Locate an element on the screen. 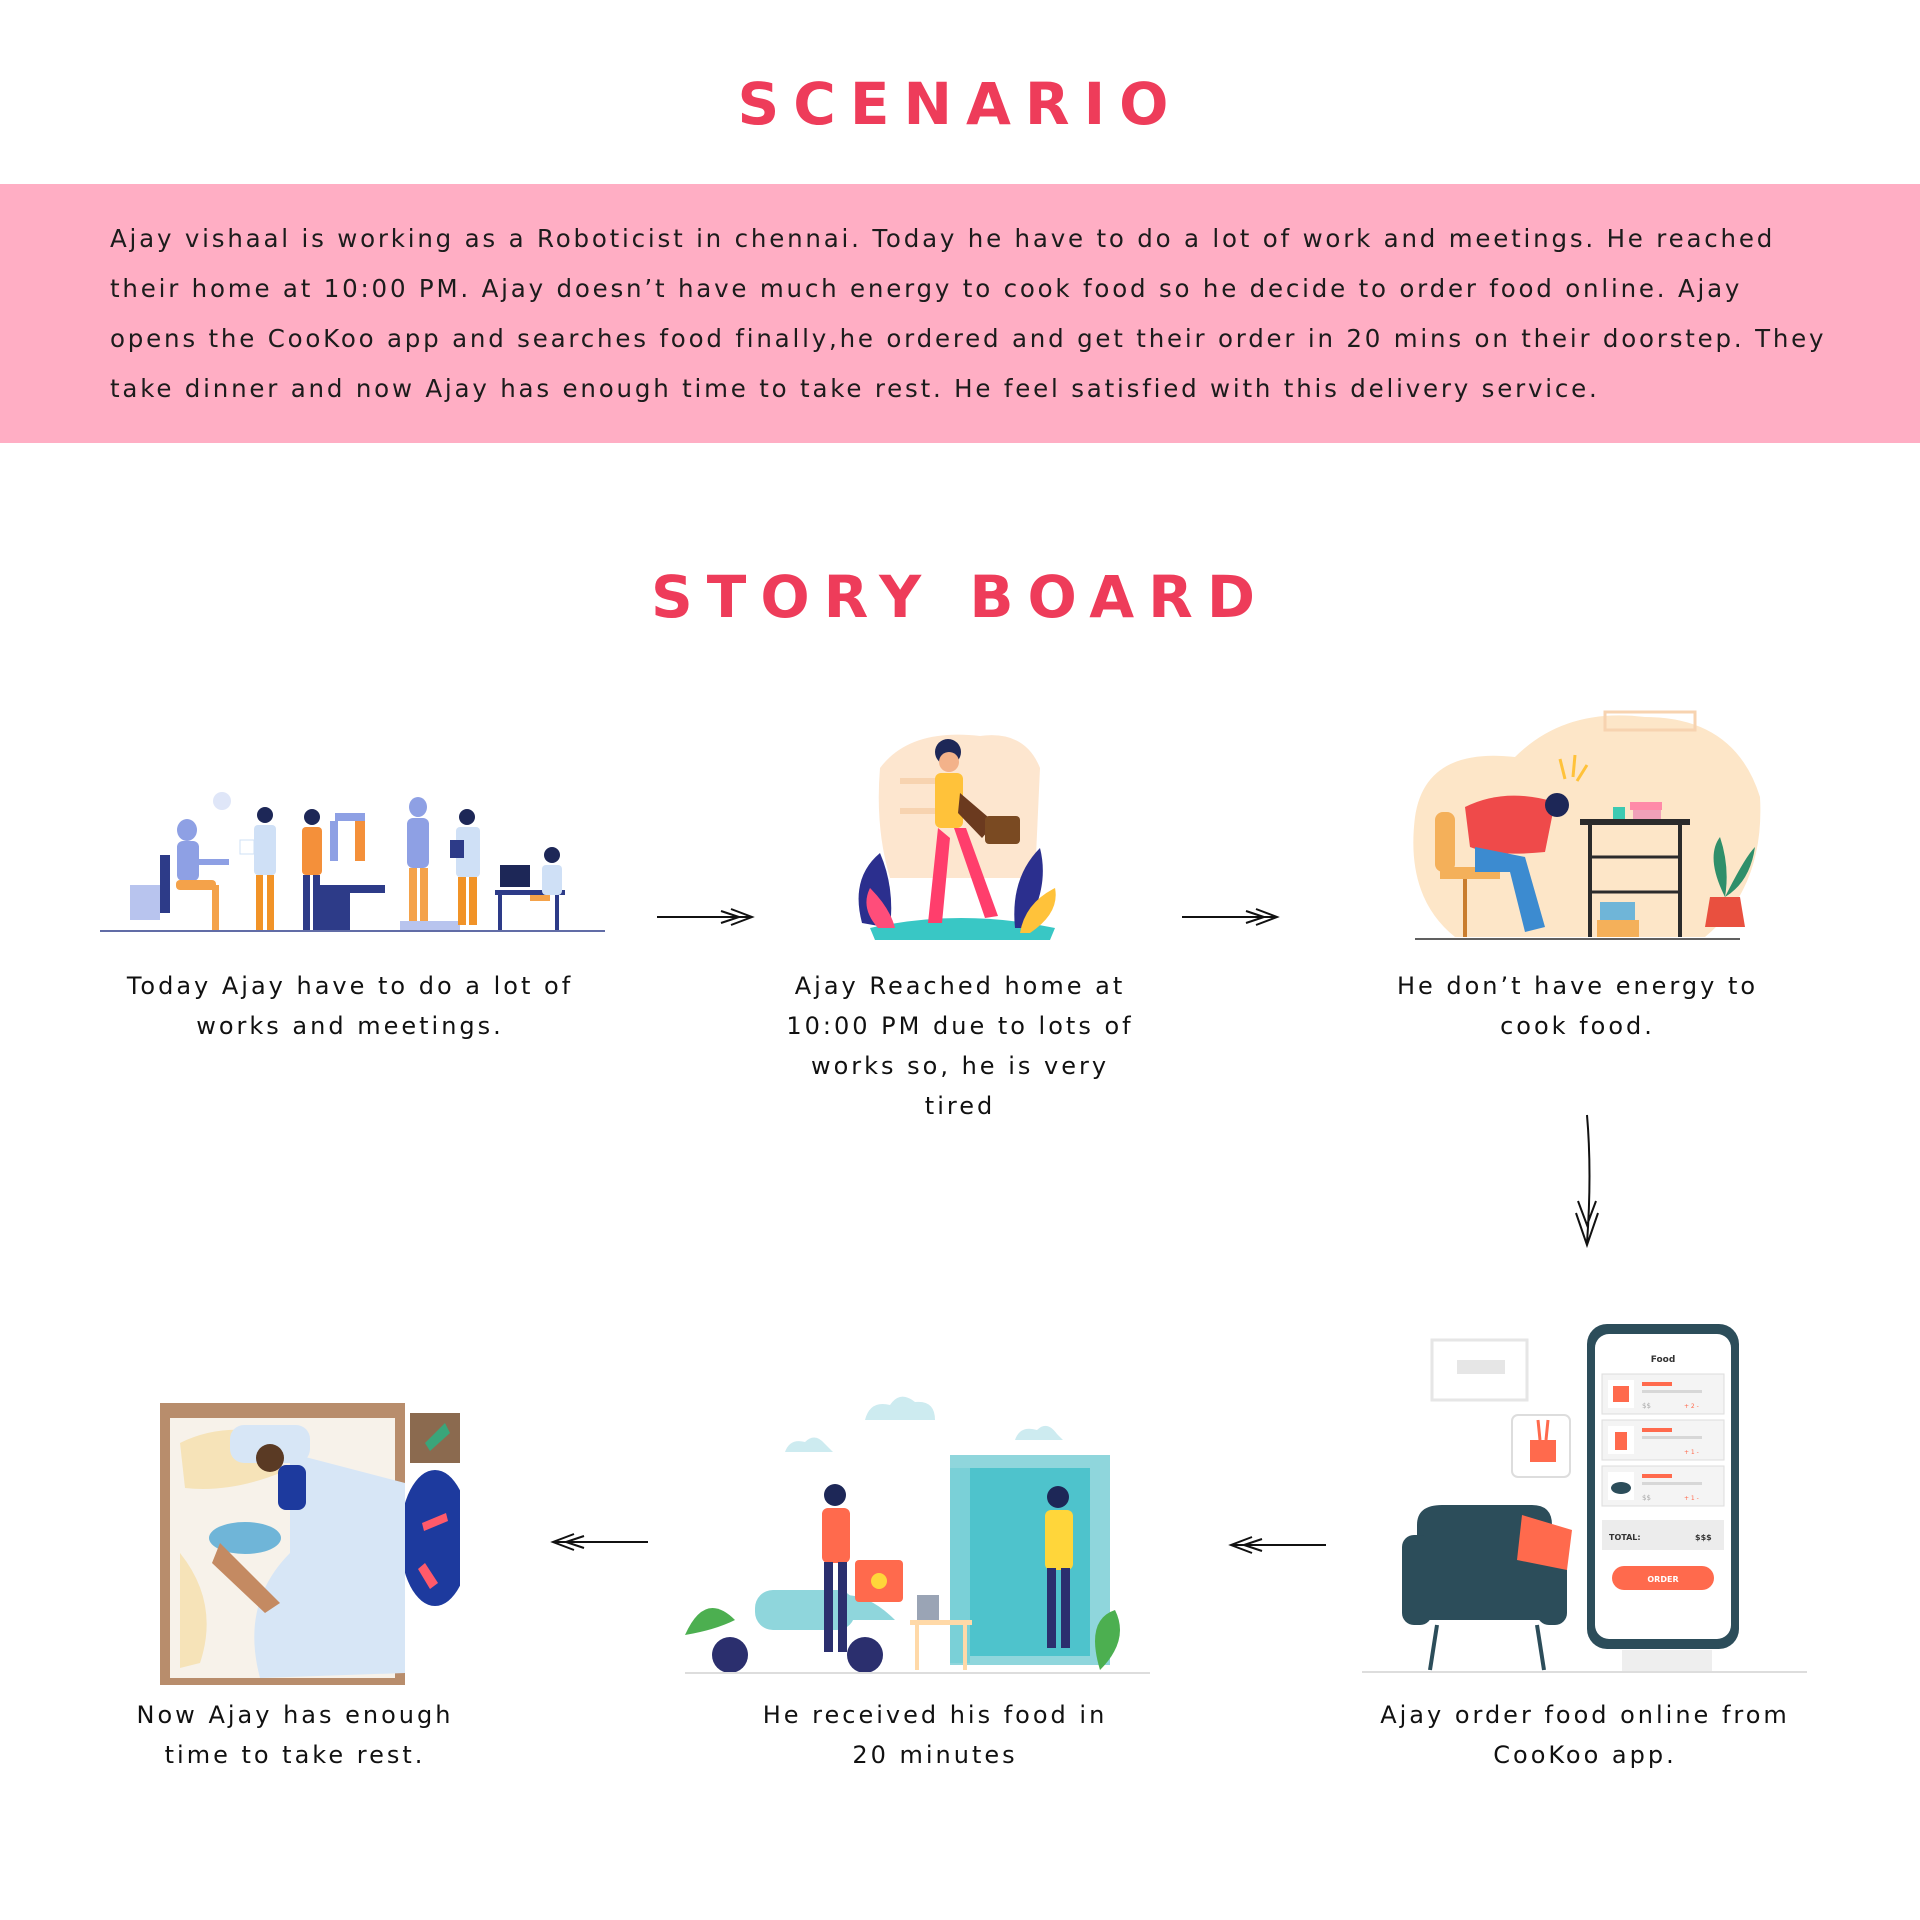 The image size is (1920, 1920). scenario-title: SCENARIO is located at coordinates (960, 104).